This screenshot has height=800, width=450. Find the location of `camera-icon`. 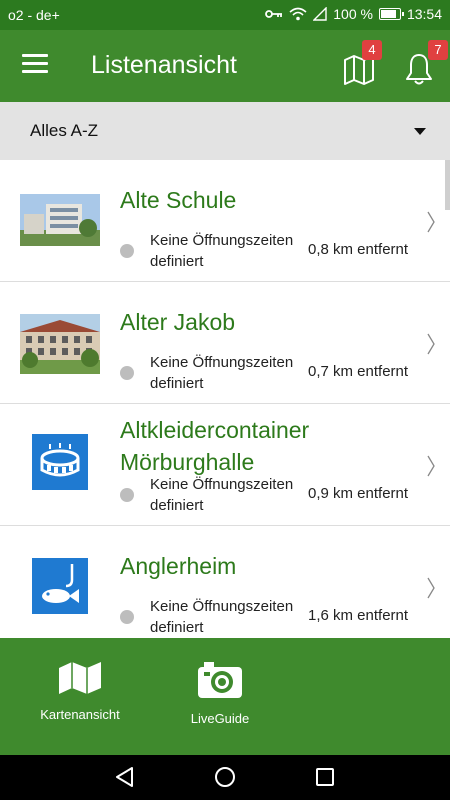

camera-icon is located at coordinates (220, 680).